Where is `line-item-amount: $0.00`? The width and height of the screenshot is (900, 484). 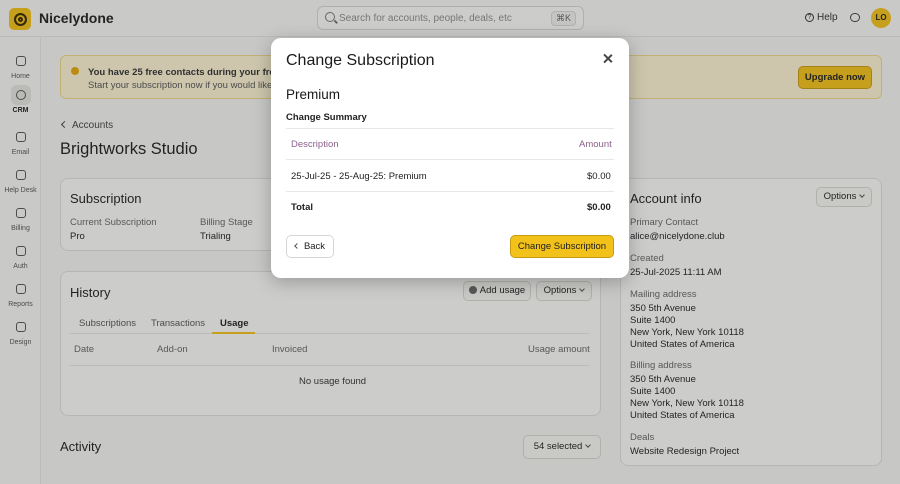
line-item-amount: $0.00 is located at coordinates (599, 176).